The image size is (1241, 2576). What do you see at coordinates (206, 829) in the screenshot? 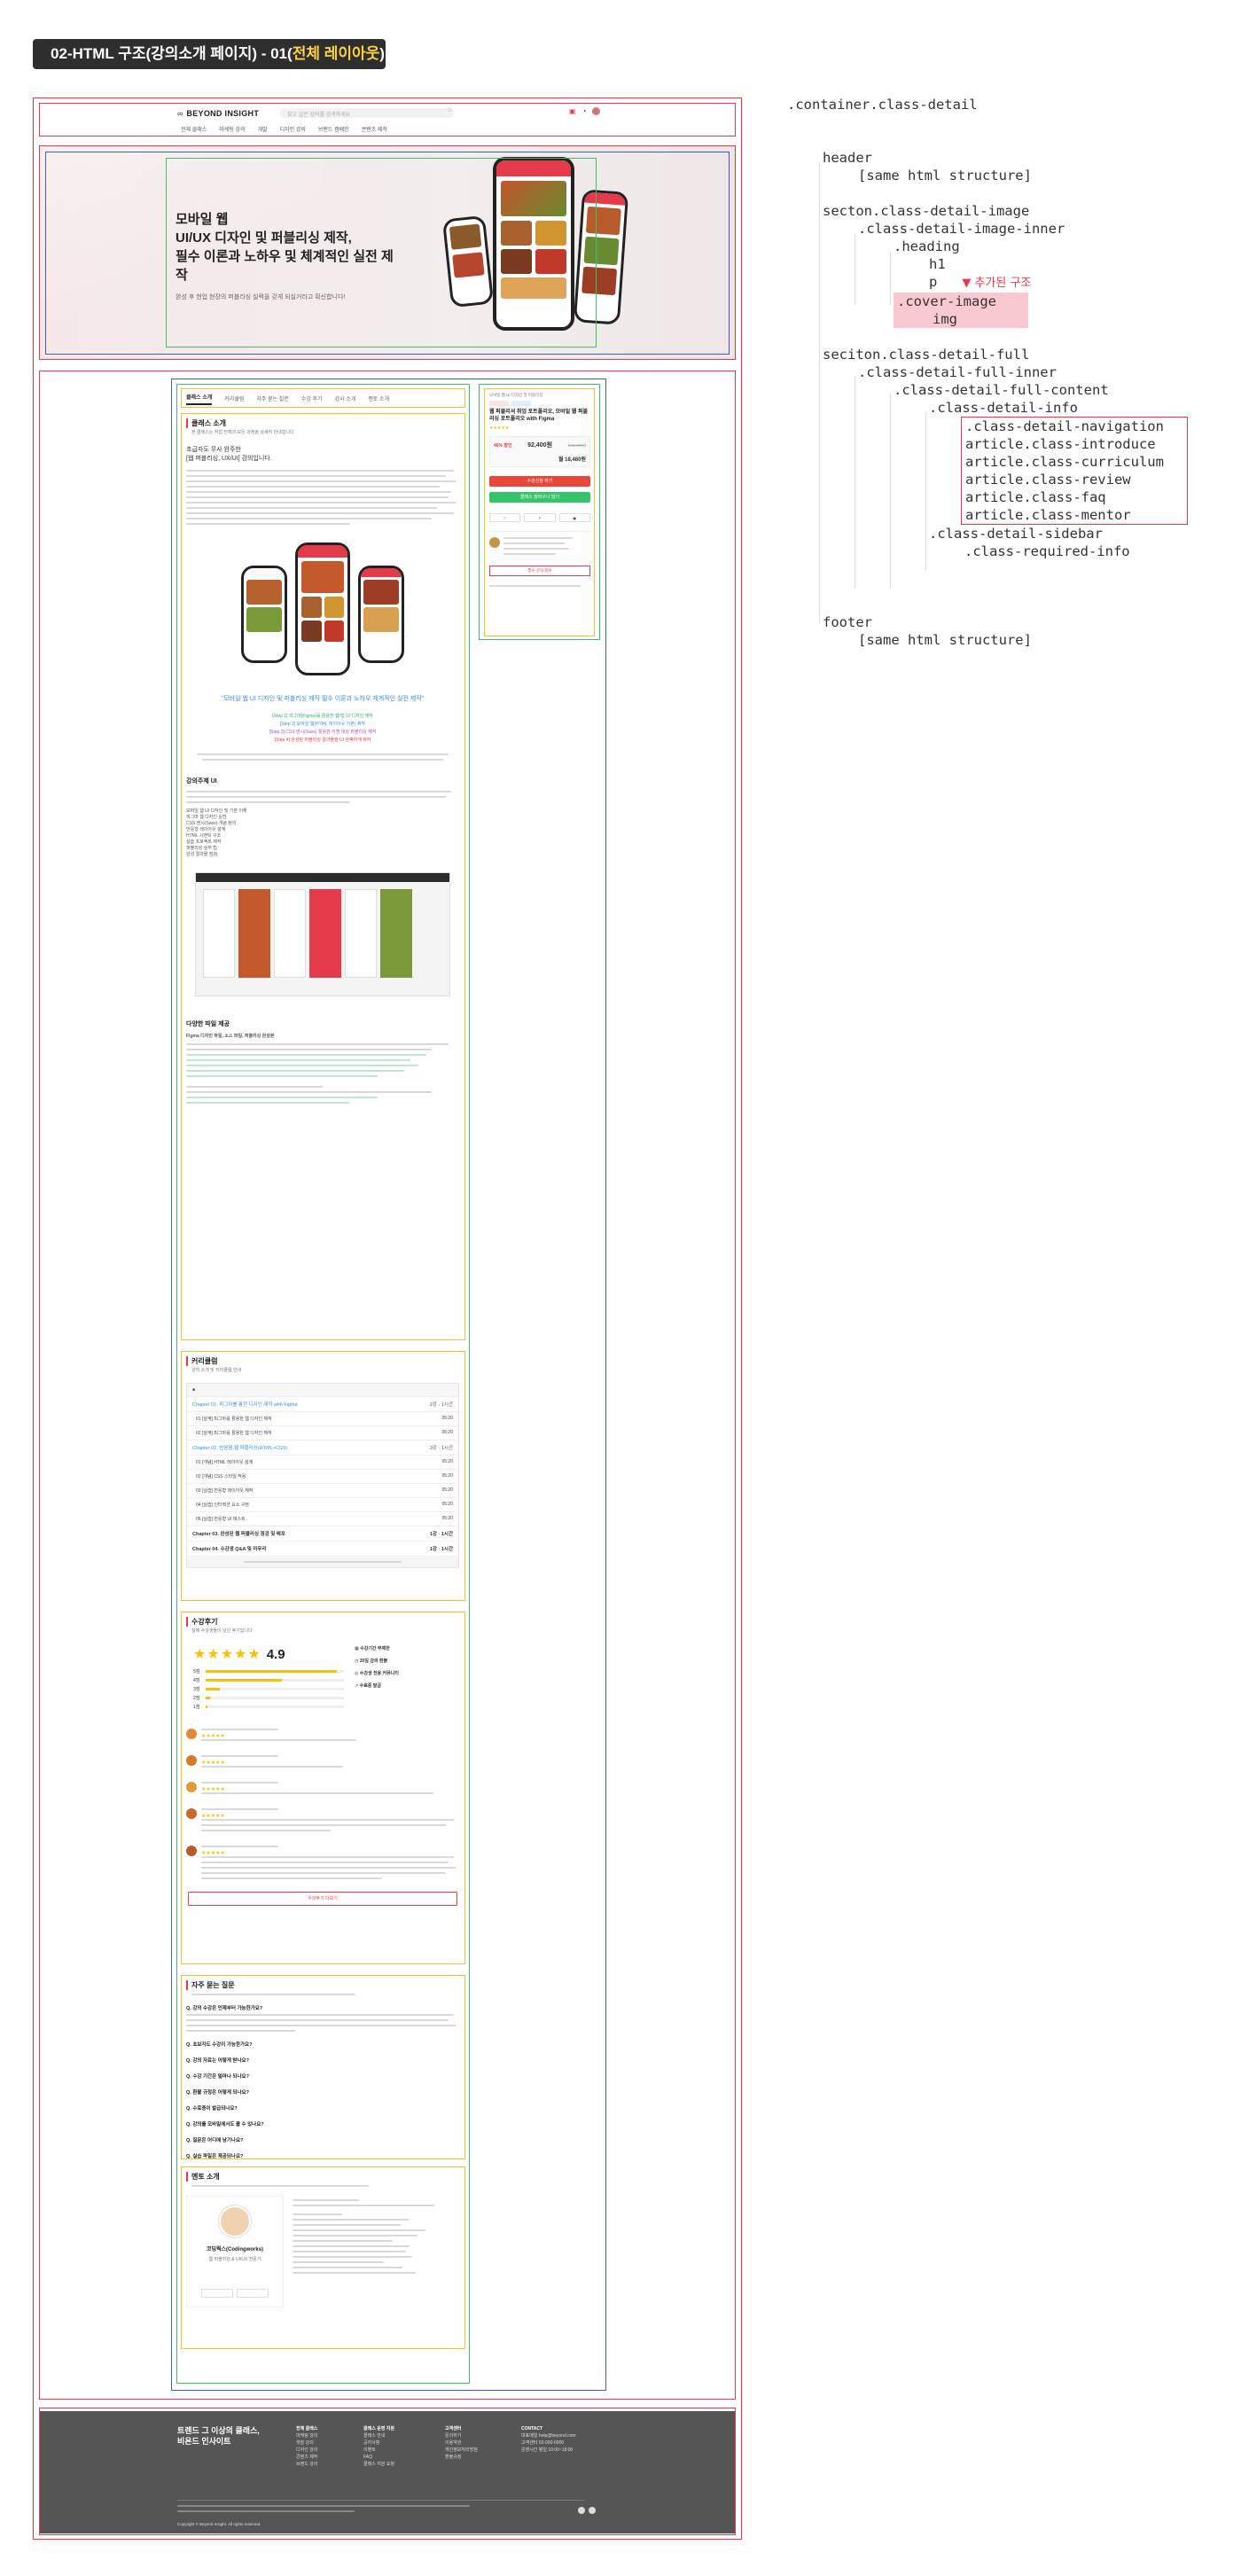
I see `list-item: 반응형 레이아웃 설계` at bounding box center [206, 829].